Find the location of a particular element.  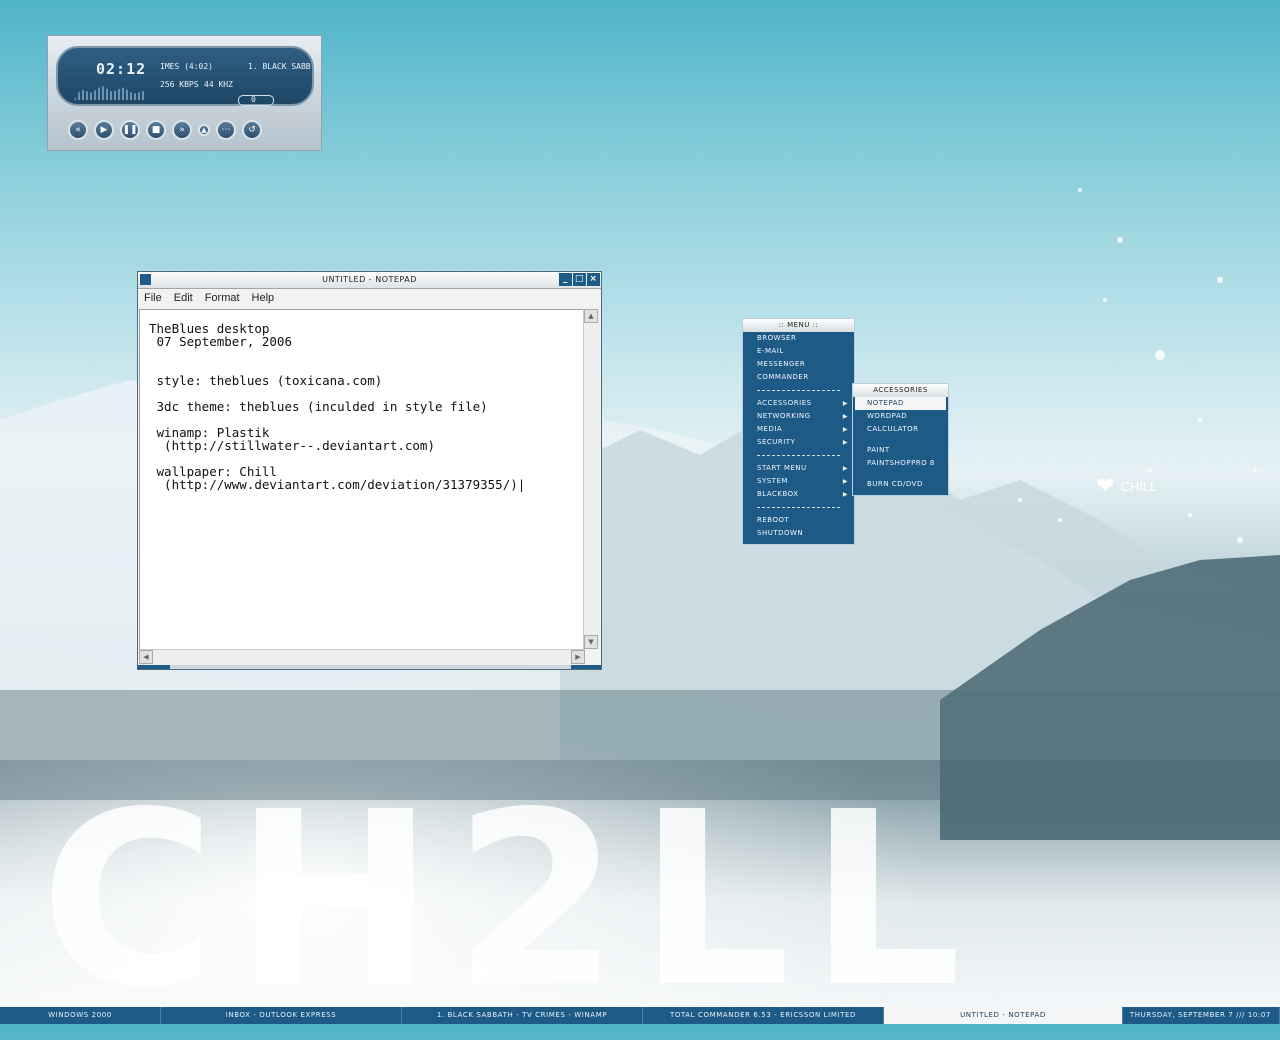

minimize-icon: _ is located at coordinates (565, 279).